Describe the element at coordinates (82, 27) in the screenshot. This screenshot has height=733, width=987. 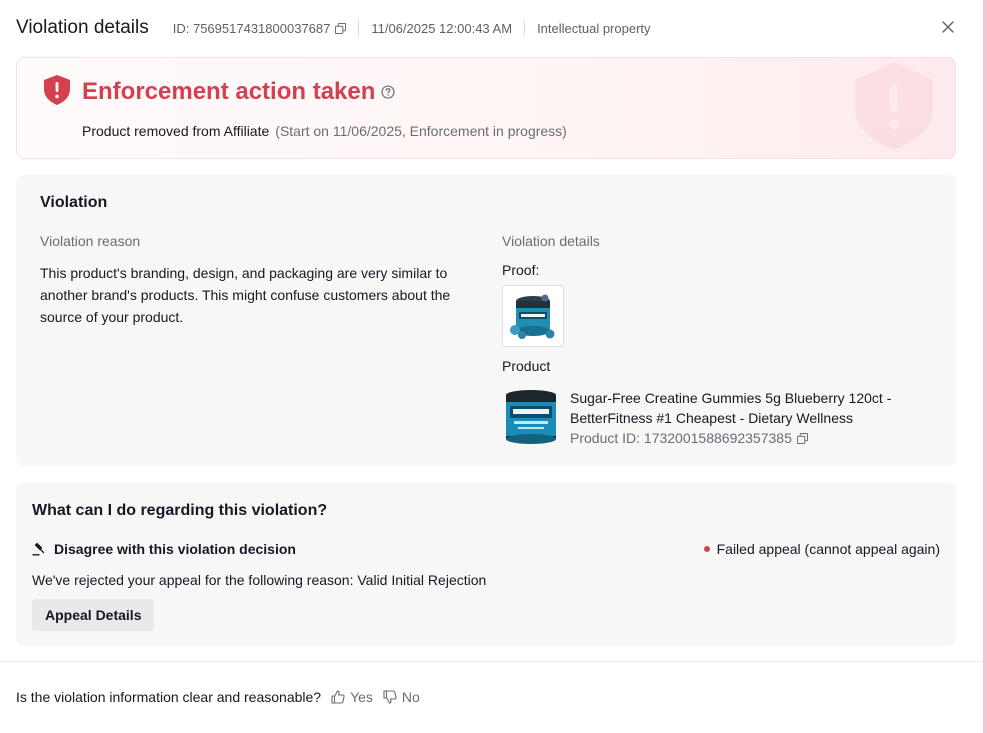
I see `panel-title: Violation details` at that location.